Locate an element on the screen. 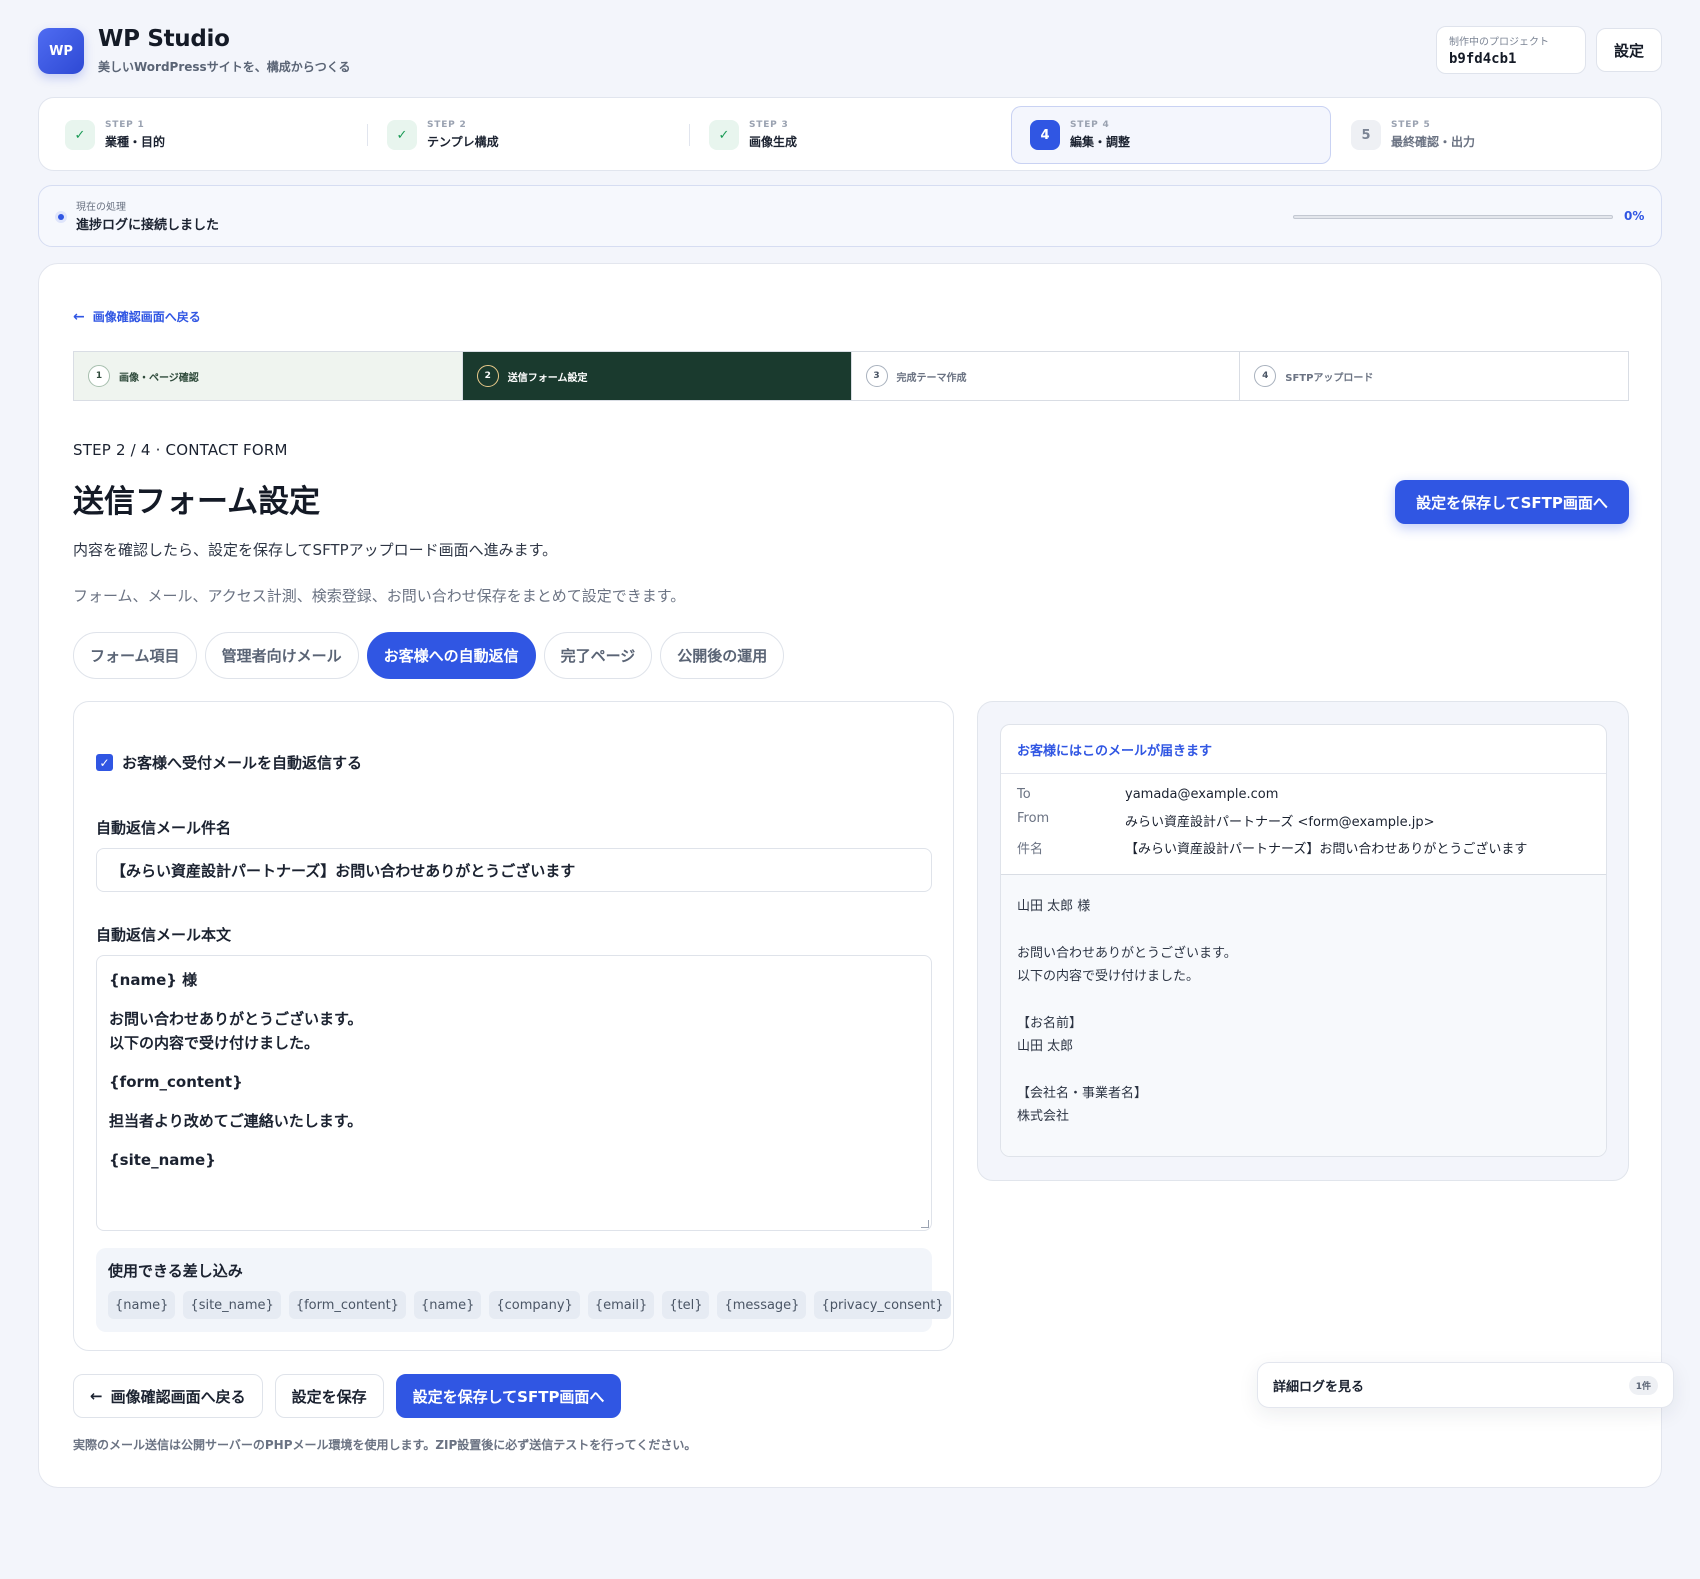 The image size is (1700, 1579). substep-number: 4 is located at coordinates (1265, 376).